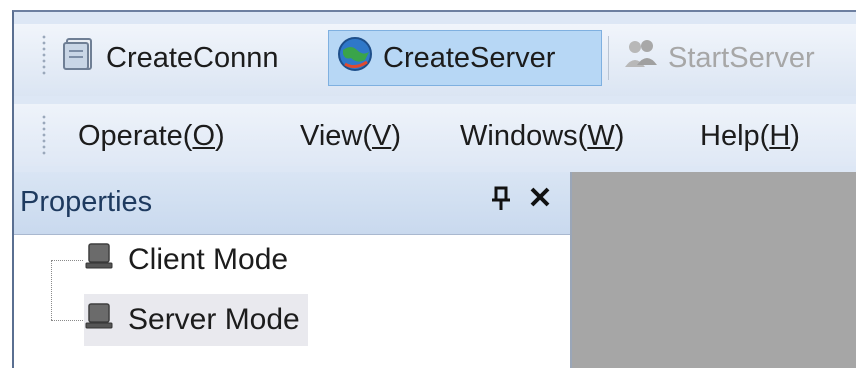 The image size is (856, 368). I want to click on panel-title: Properties, so click(86, 202).